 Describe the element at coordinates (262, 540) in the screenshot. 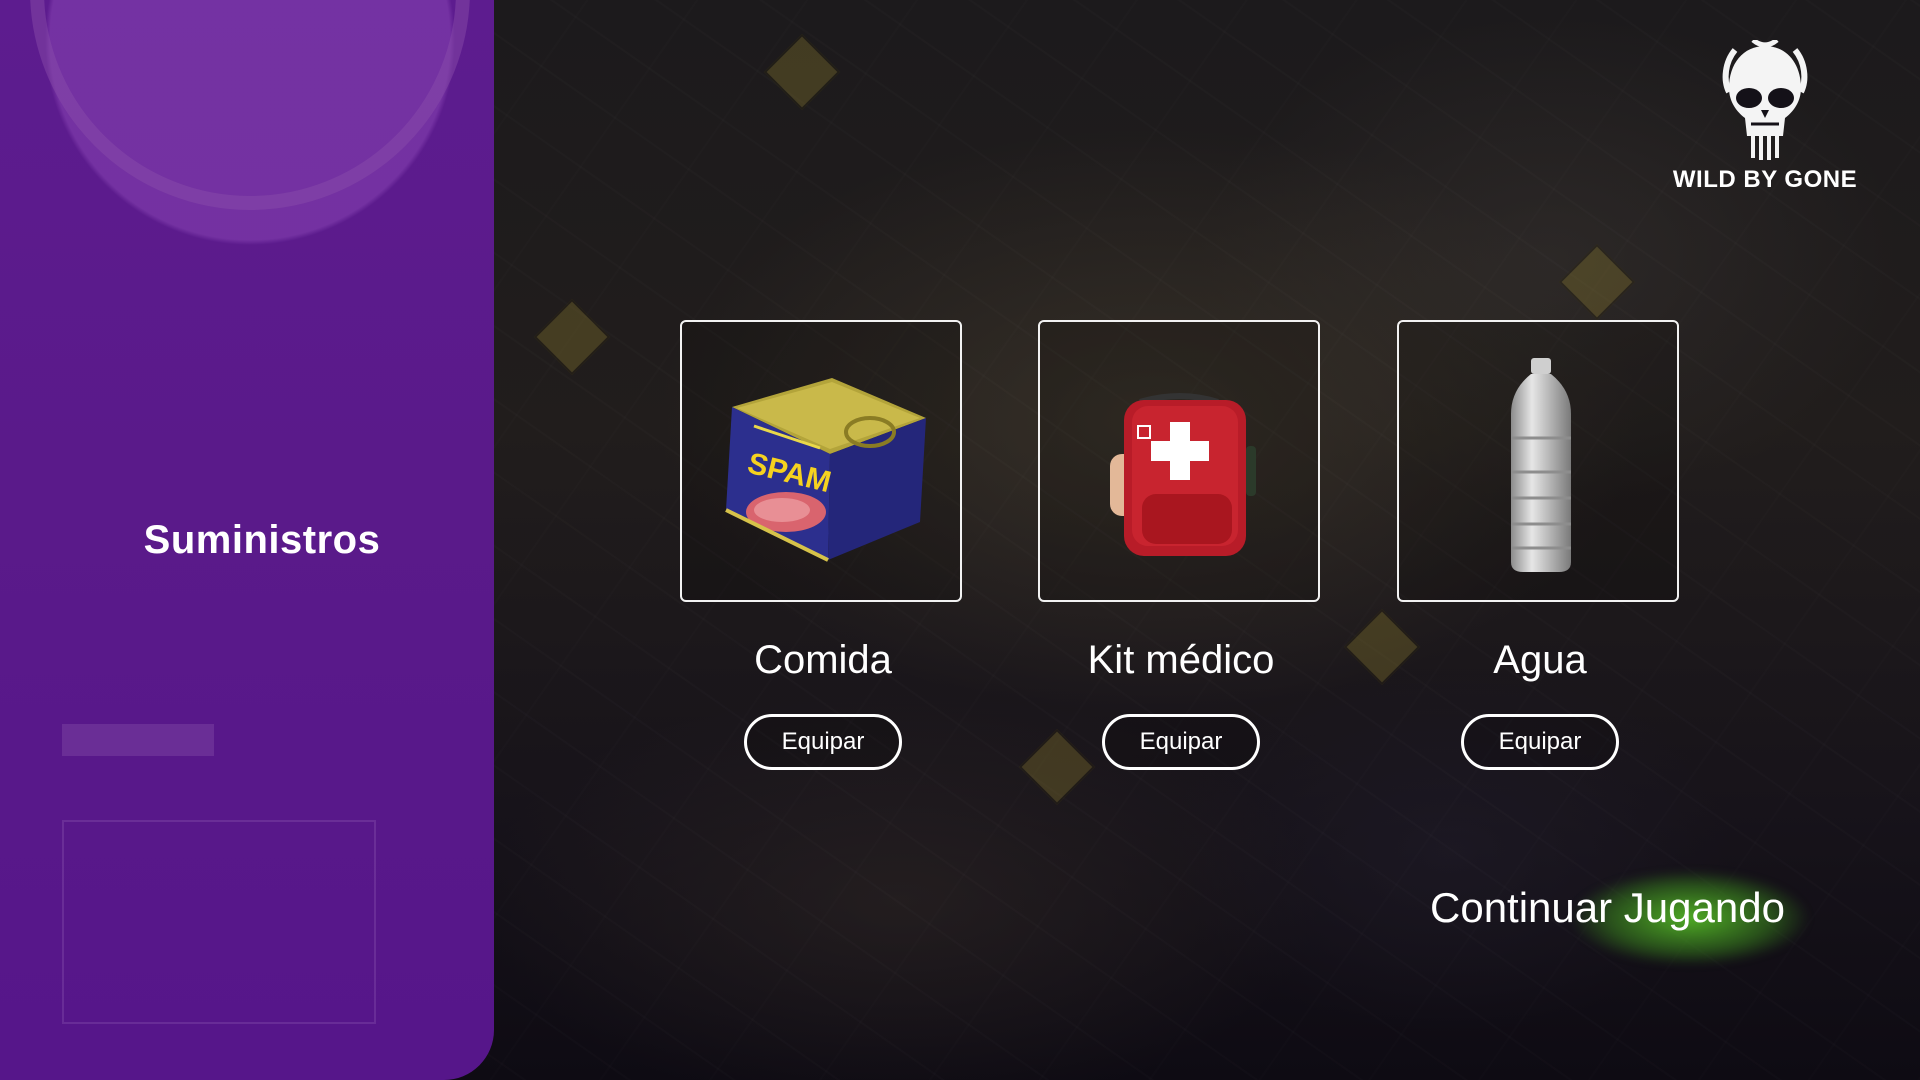

I see `section-title: Suministros` at that location.